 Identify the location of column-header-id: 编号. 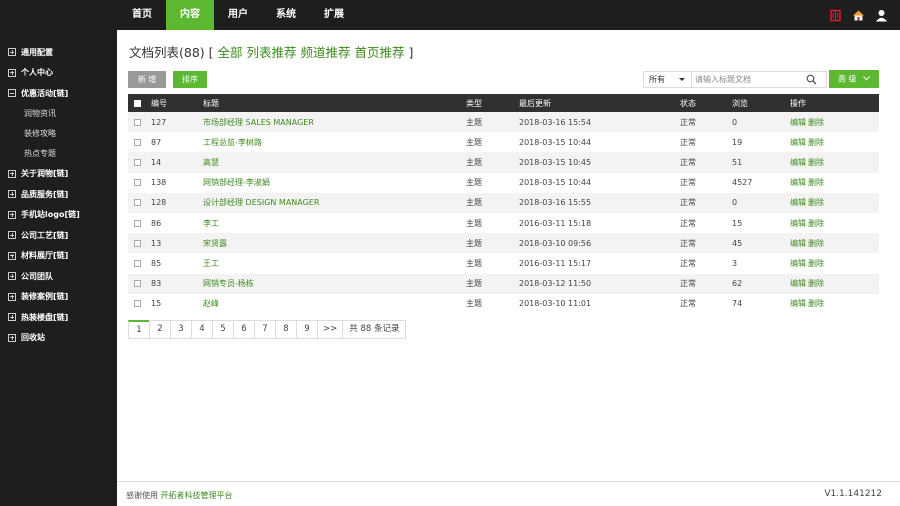
(177, 103).